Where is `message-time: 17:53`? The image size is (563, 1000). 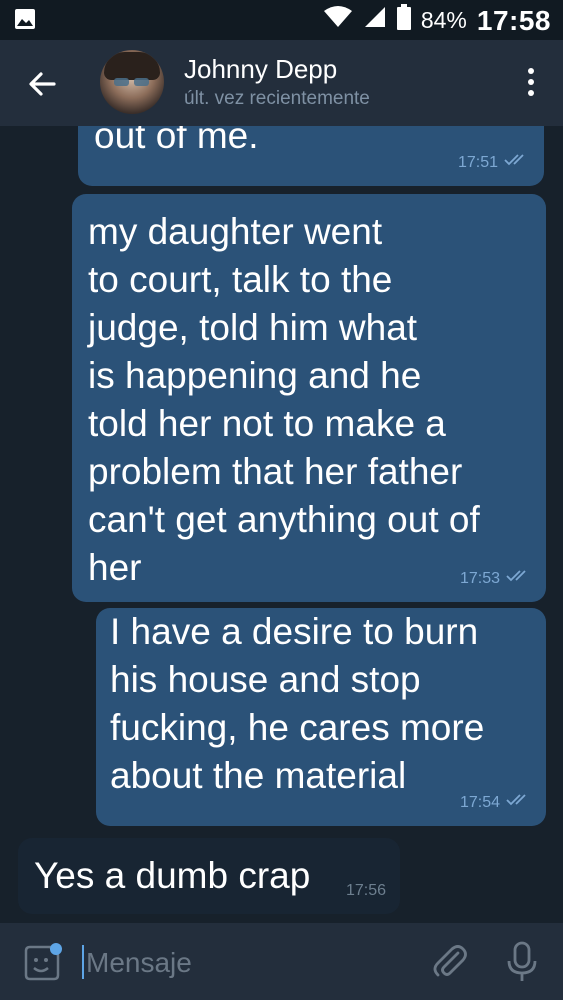 message-time: 17:53 is located at coordinates (479, 578).